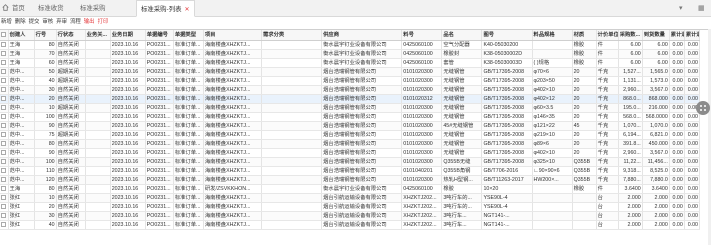  What do you see at coordinates (681, 8) in the screenshot?
I see `chevron-down-icon: ▾` at bounding box center [681, 8].